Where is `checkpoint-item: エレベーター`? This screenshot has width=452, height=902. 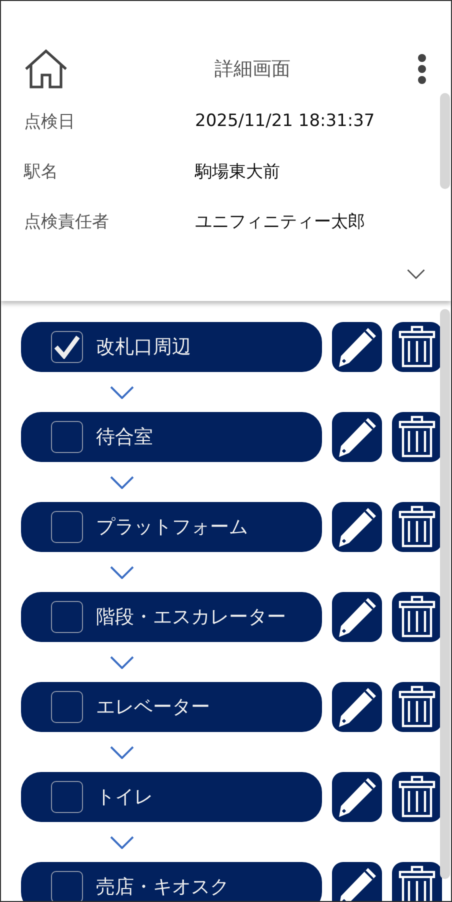 checkpoint-item: エレベーター is located at coordinates (171, 707).